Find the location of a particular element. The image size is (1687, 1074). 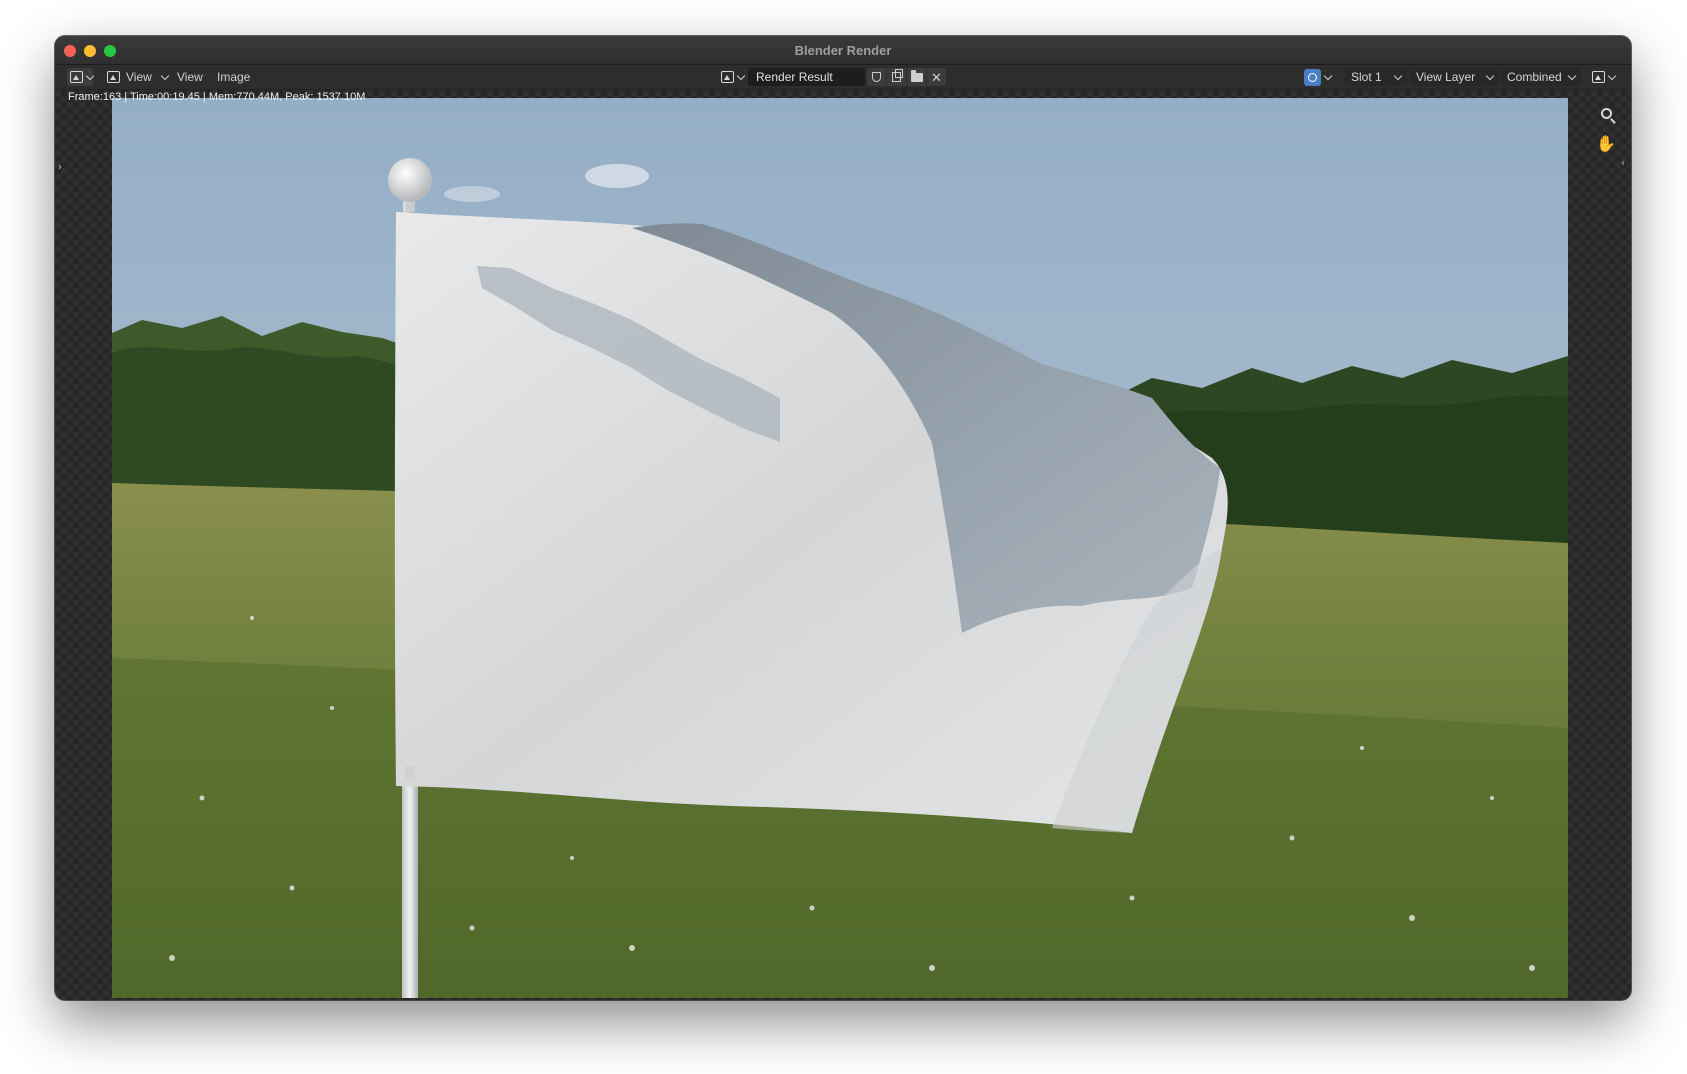

slot-dropdown: Slot 1 is located at coordinates (1376, 77).